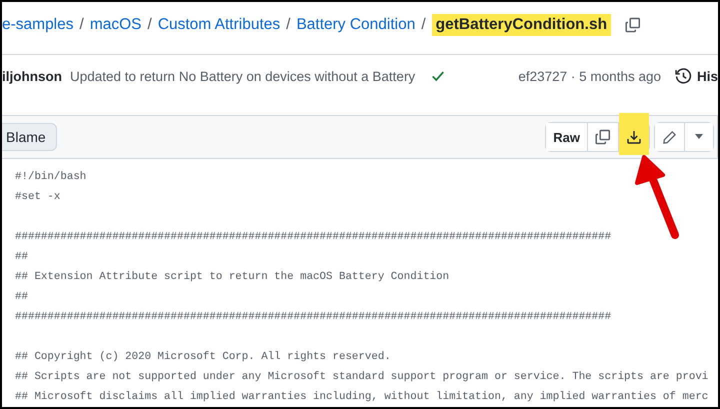 The height and width of the screenshot is (409, 720). I want to click on commit-author: iljohnson, so click(32, 76).